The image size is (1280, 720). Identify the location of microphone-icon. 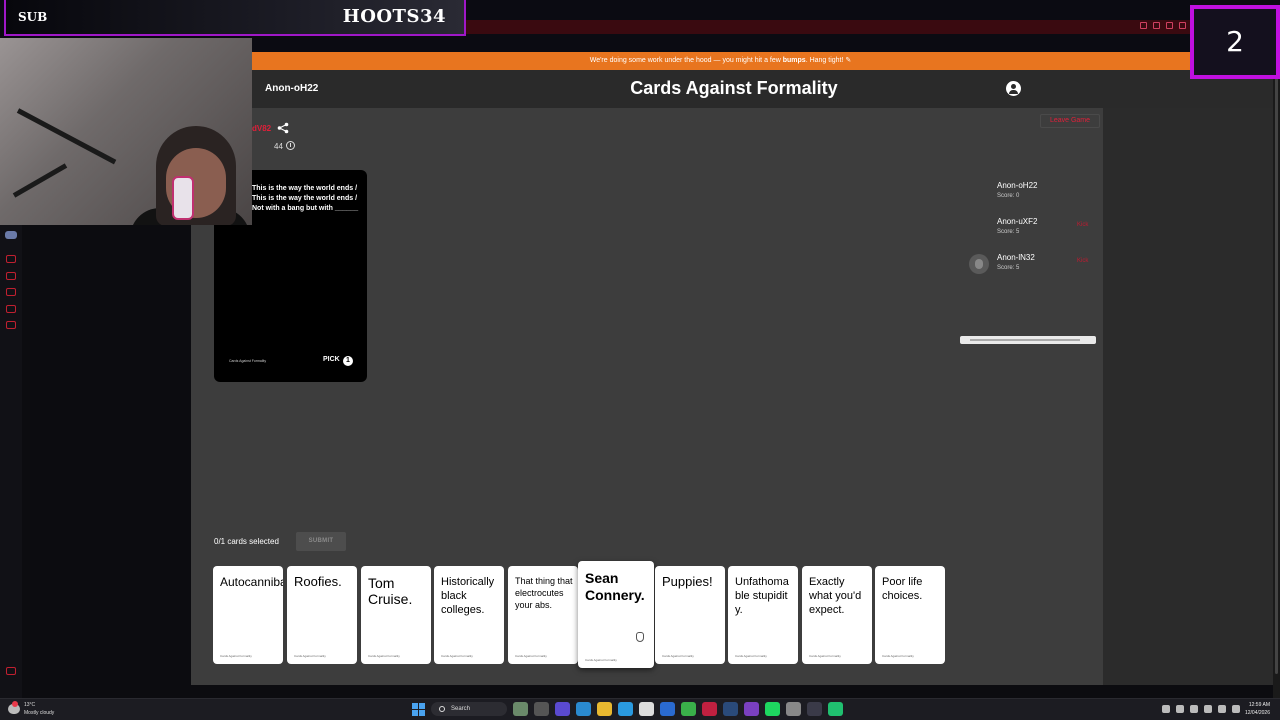
(183, 198).